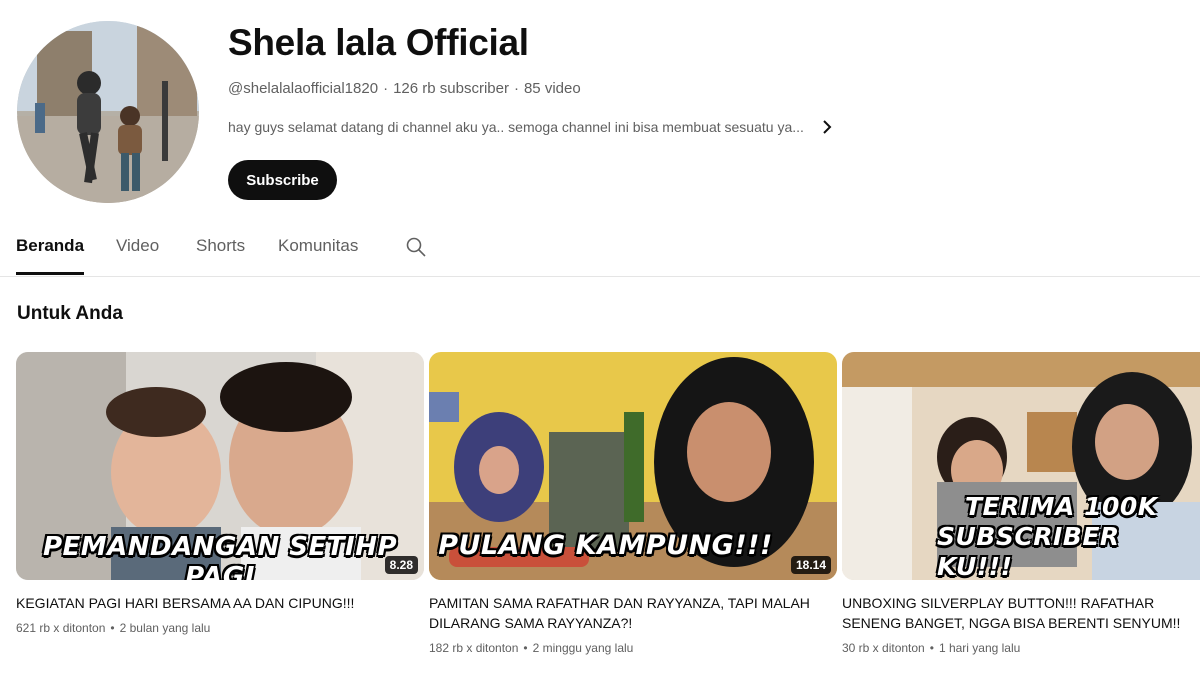 The image size is (1200, 675). I want to click on video-meta: 182 rb x ditonton • 2 minggu yang lalu, so click(633, 648).